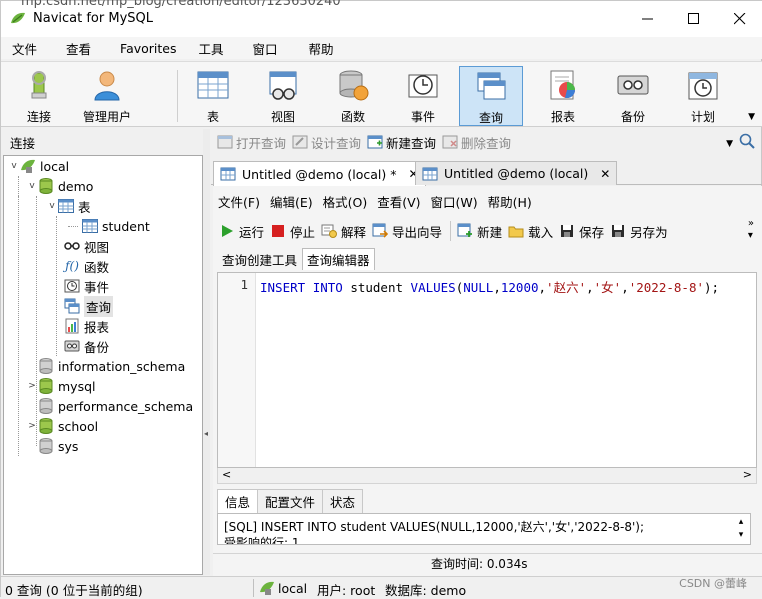 The height and width of the screenshot is (599, 762). What do you see at coordinates (423, 86) in the screenshot?
I see `event-icon` at bounding box center [423, 86].